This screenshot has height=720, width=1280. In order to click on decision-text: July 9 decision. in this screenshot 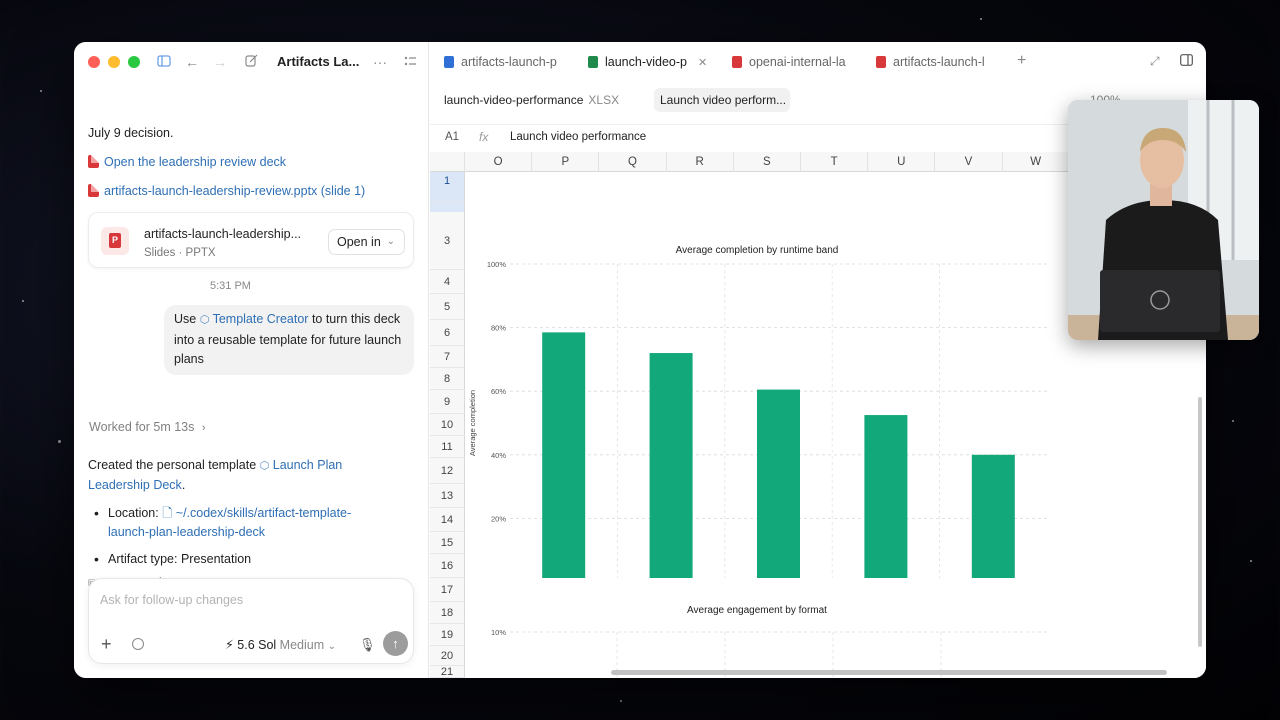, I will do `click(131, 133)`.